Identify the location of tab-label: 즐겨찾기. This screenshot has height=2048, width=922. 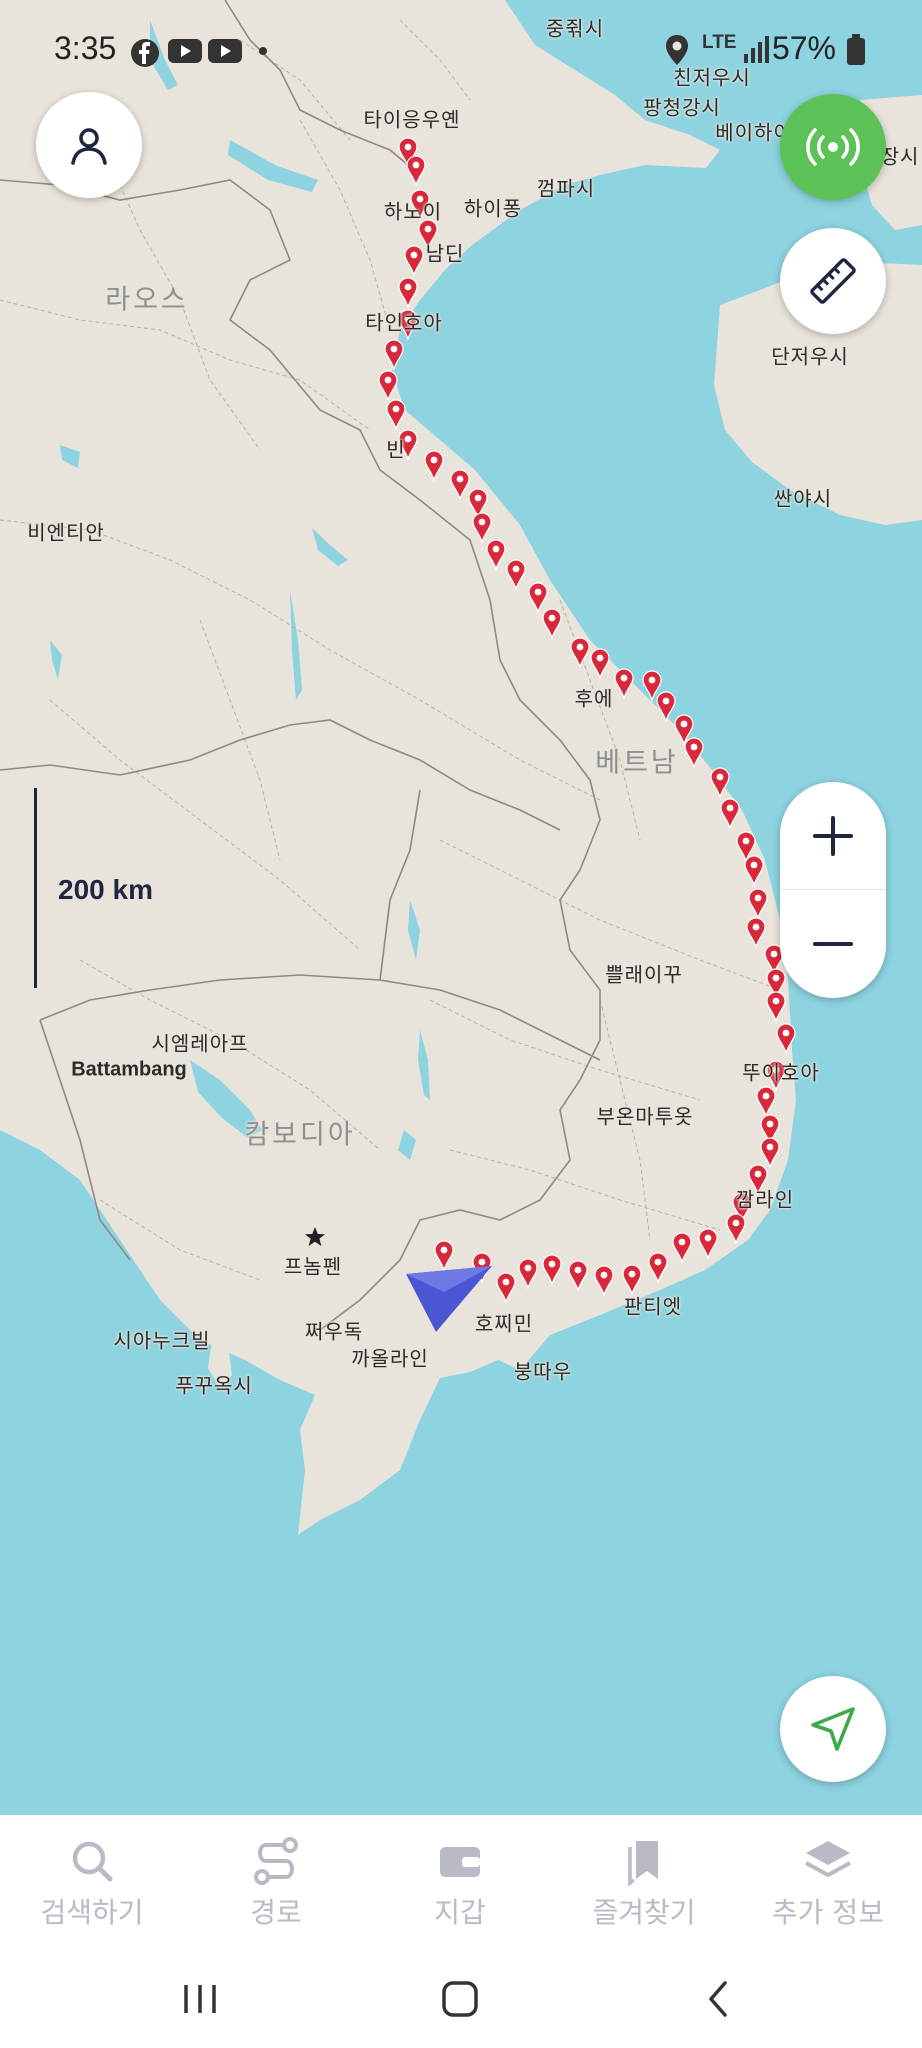
(644, 1912).